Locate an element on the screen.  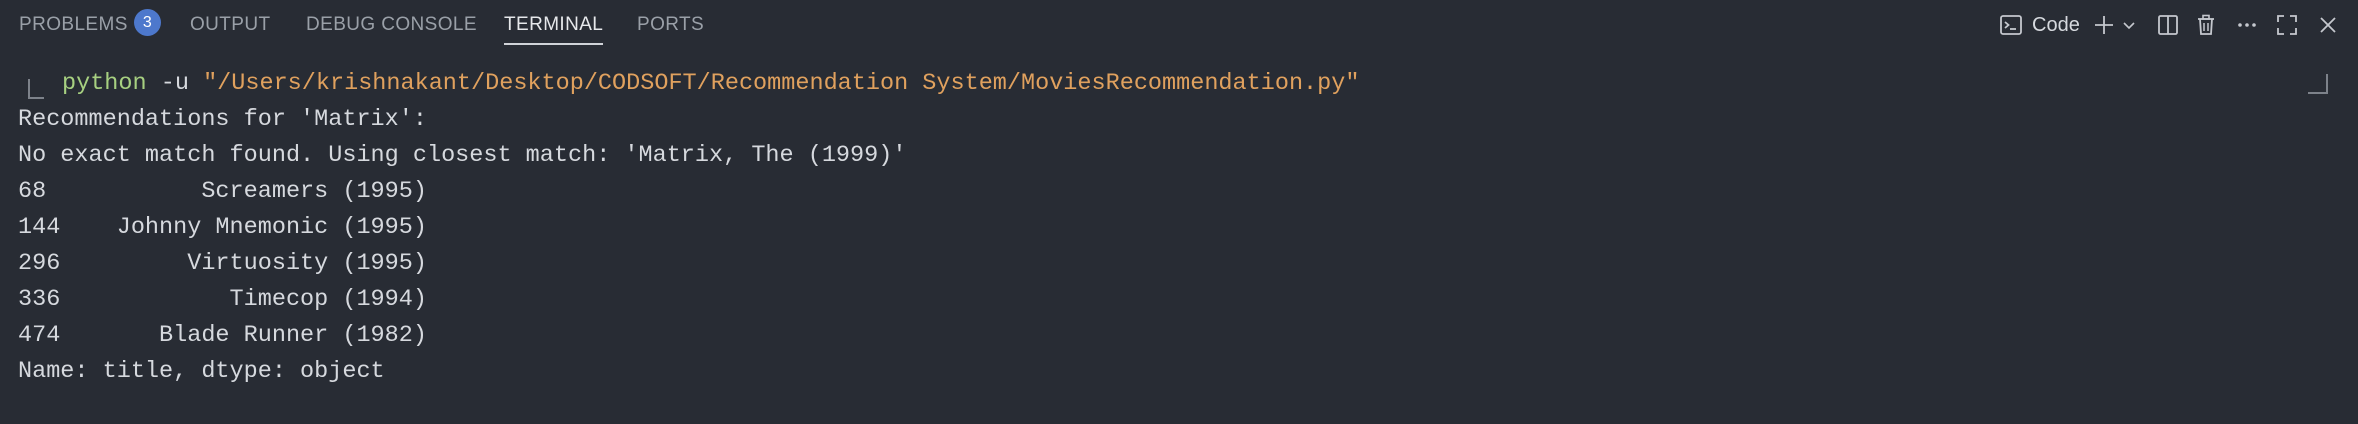
terminal-name-label: Code is located at coordinates (2056, 24).